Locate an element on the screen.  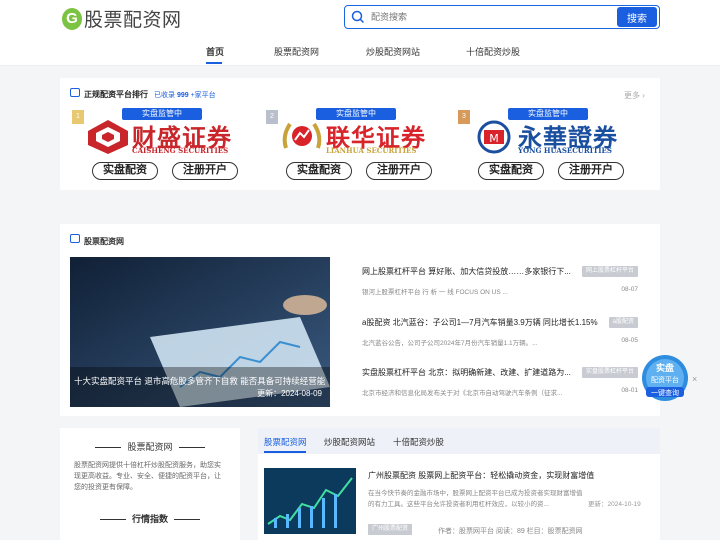
svg-text: M is located at coordinates (494, 138).